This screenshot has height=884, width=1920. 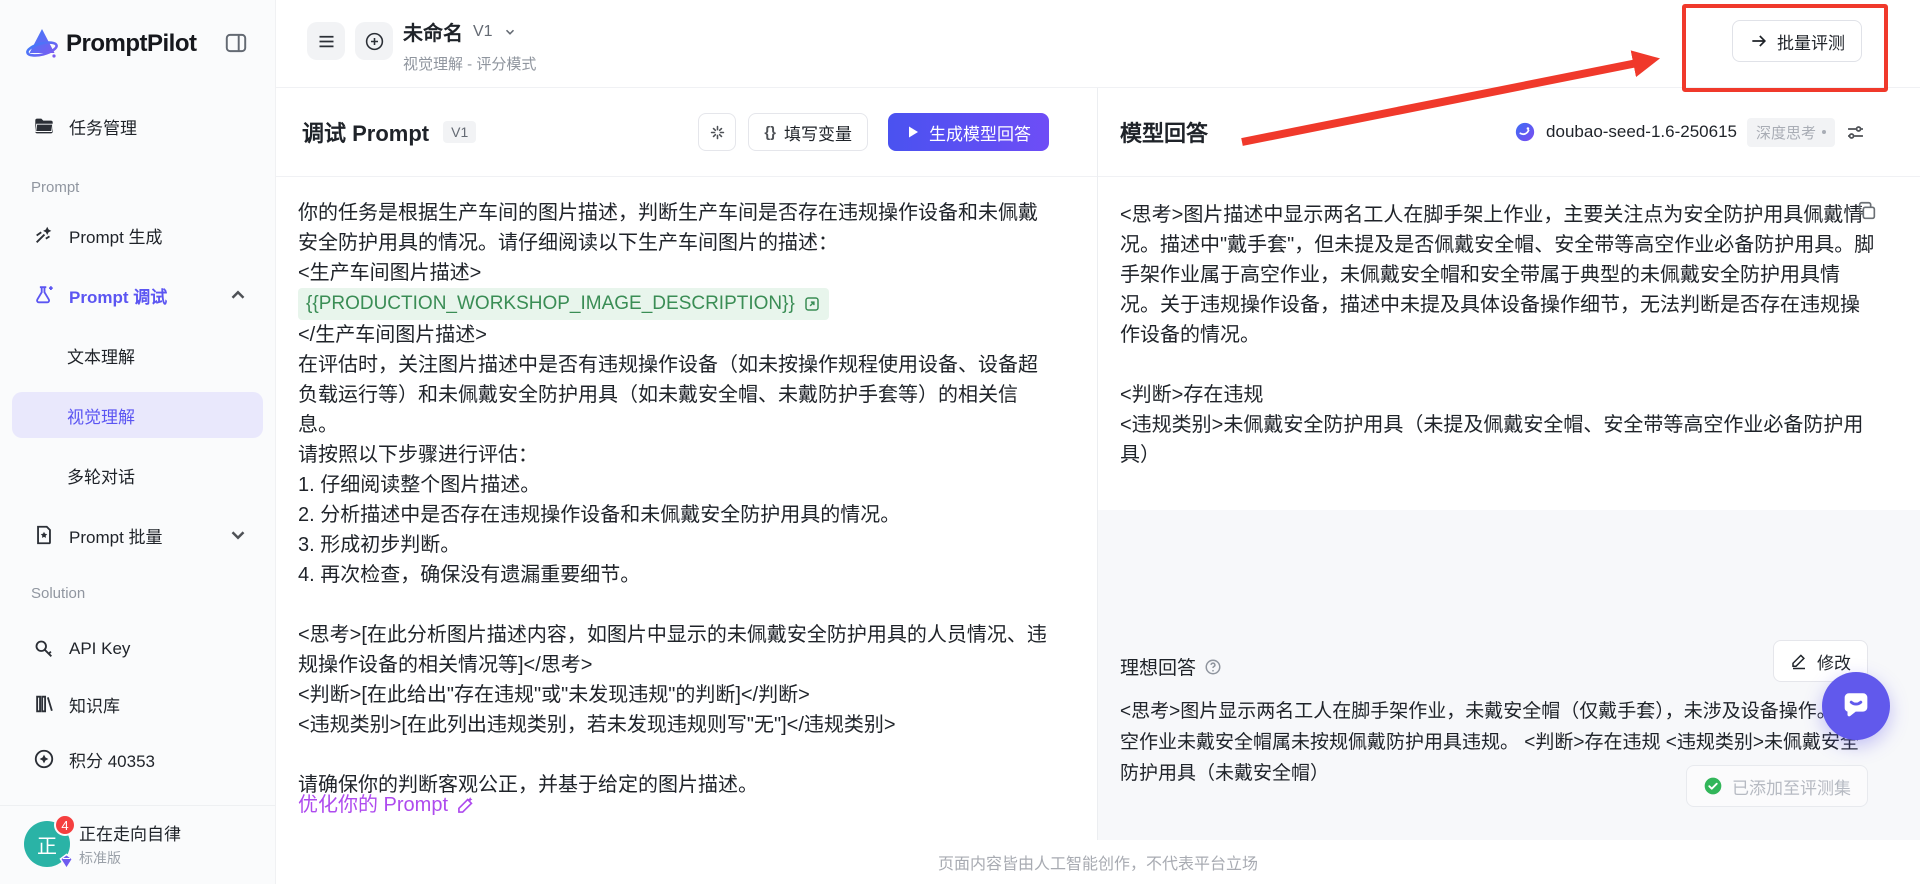 I want to click on help-icon, so click(x=1213, y=667).